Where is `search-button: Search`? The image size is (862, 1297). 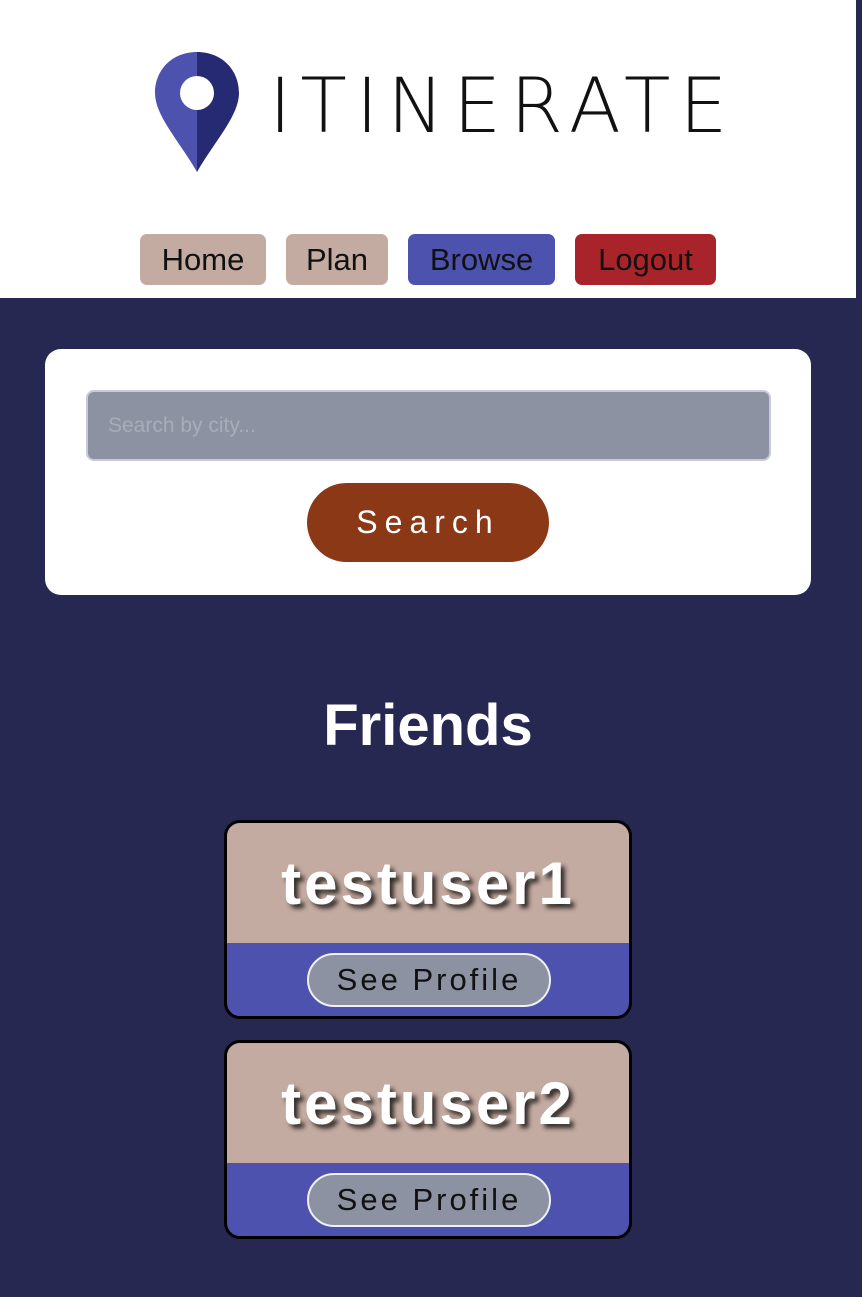
search-button: Search is located at coordinates (428, 522).